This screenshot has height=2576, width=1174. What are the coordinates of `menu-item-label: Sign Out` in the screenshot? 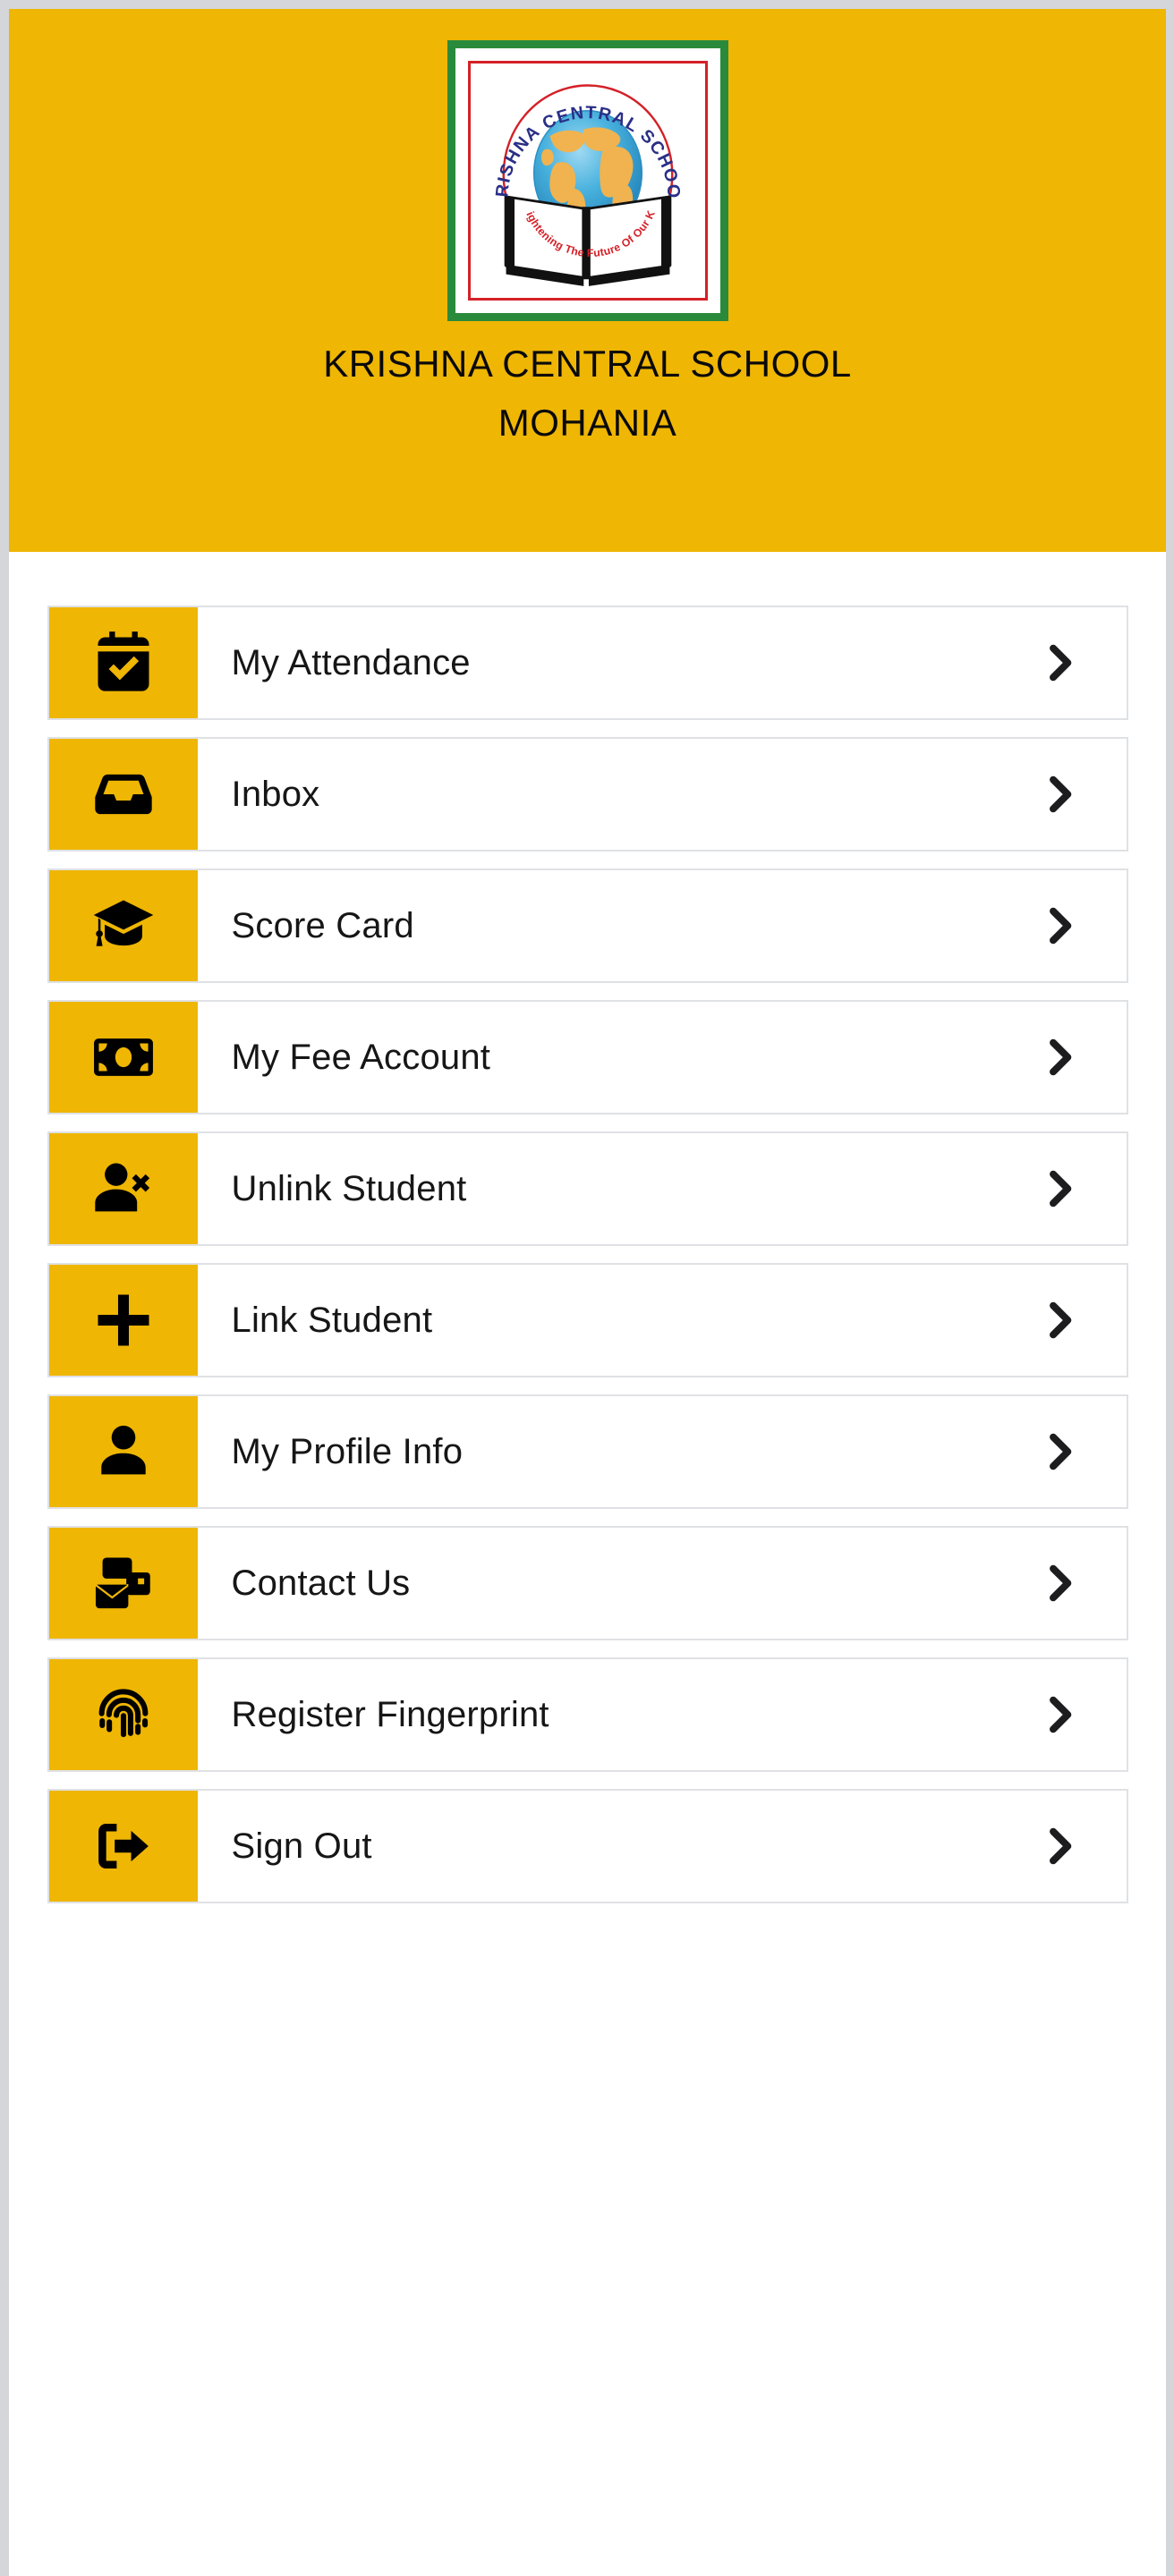 It's located at (301, 1846).